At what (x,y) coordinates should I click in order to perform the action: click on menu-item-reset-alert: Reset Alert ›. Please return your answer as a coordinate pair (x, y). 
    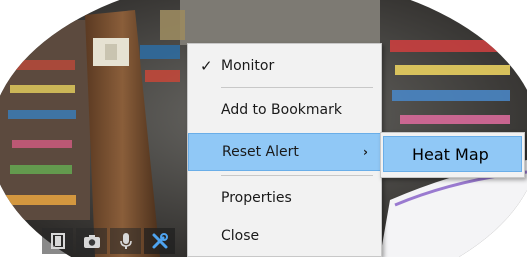
    Looking at the image, I should click on (284, 152).